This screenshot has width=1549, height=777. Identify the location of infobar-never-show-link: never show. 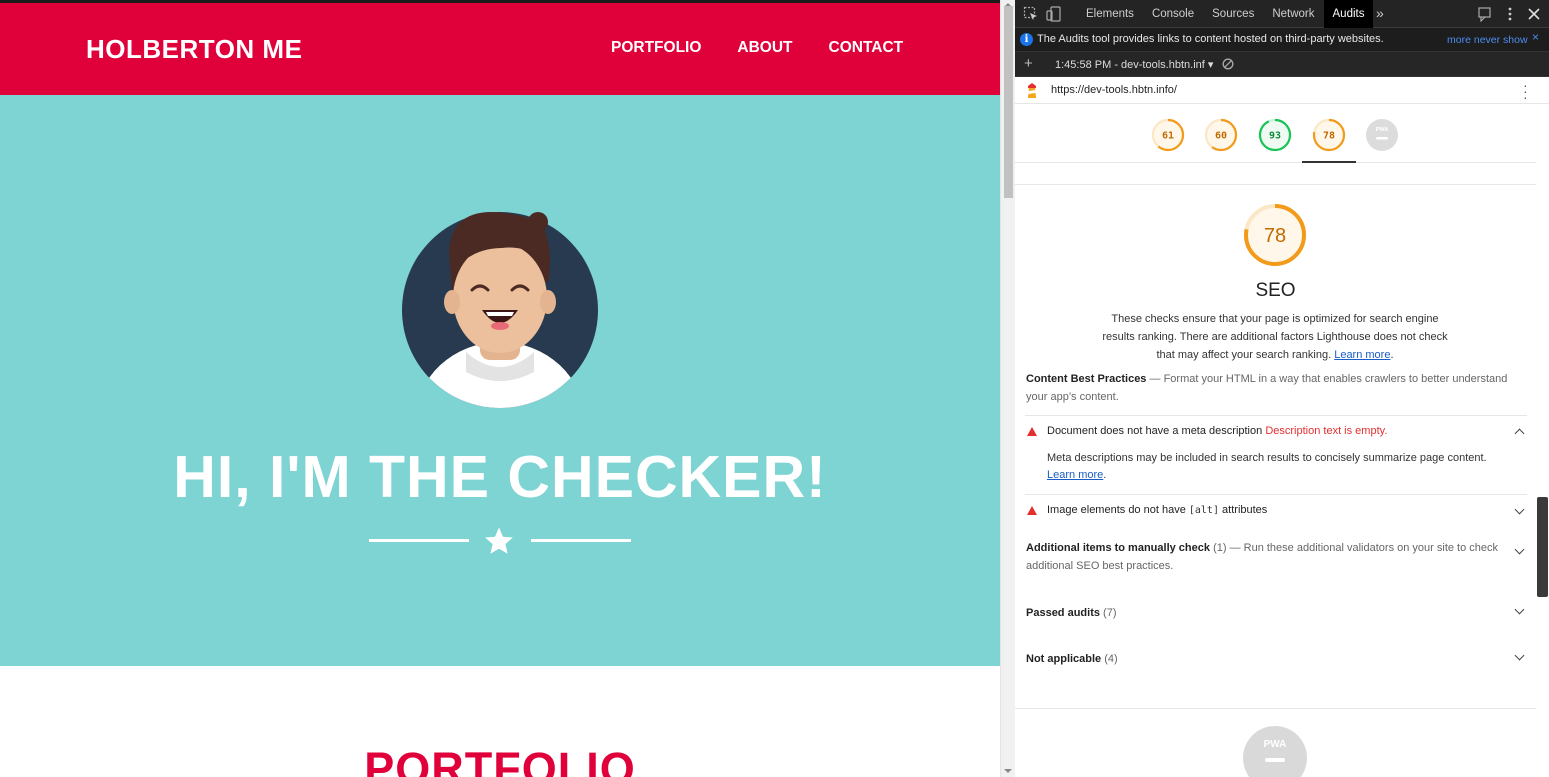
(1501, 40).